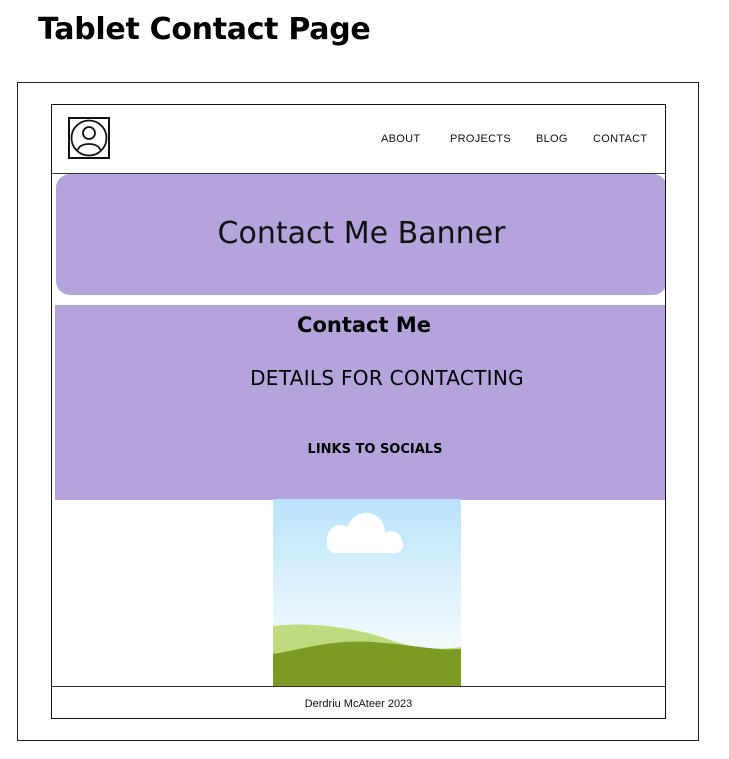  Describe the element at coordinates (204, 29) in the screenshot. I see `page-title: Tablet Contact Page` at that location.